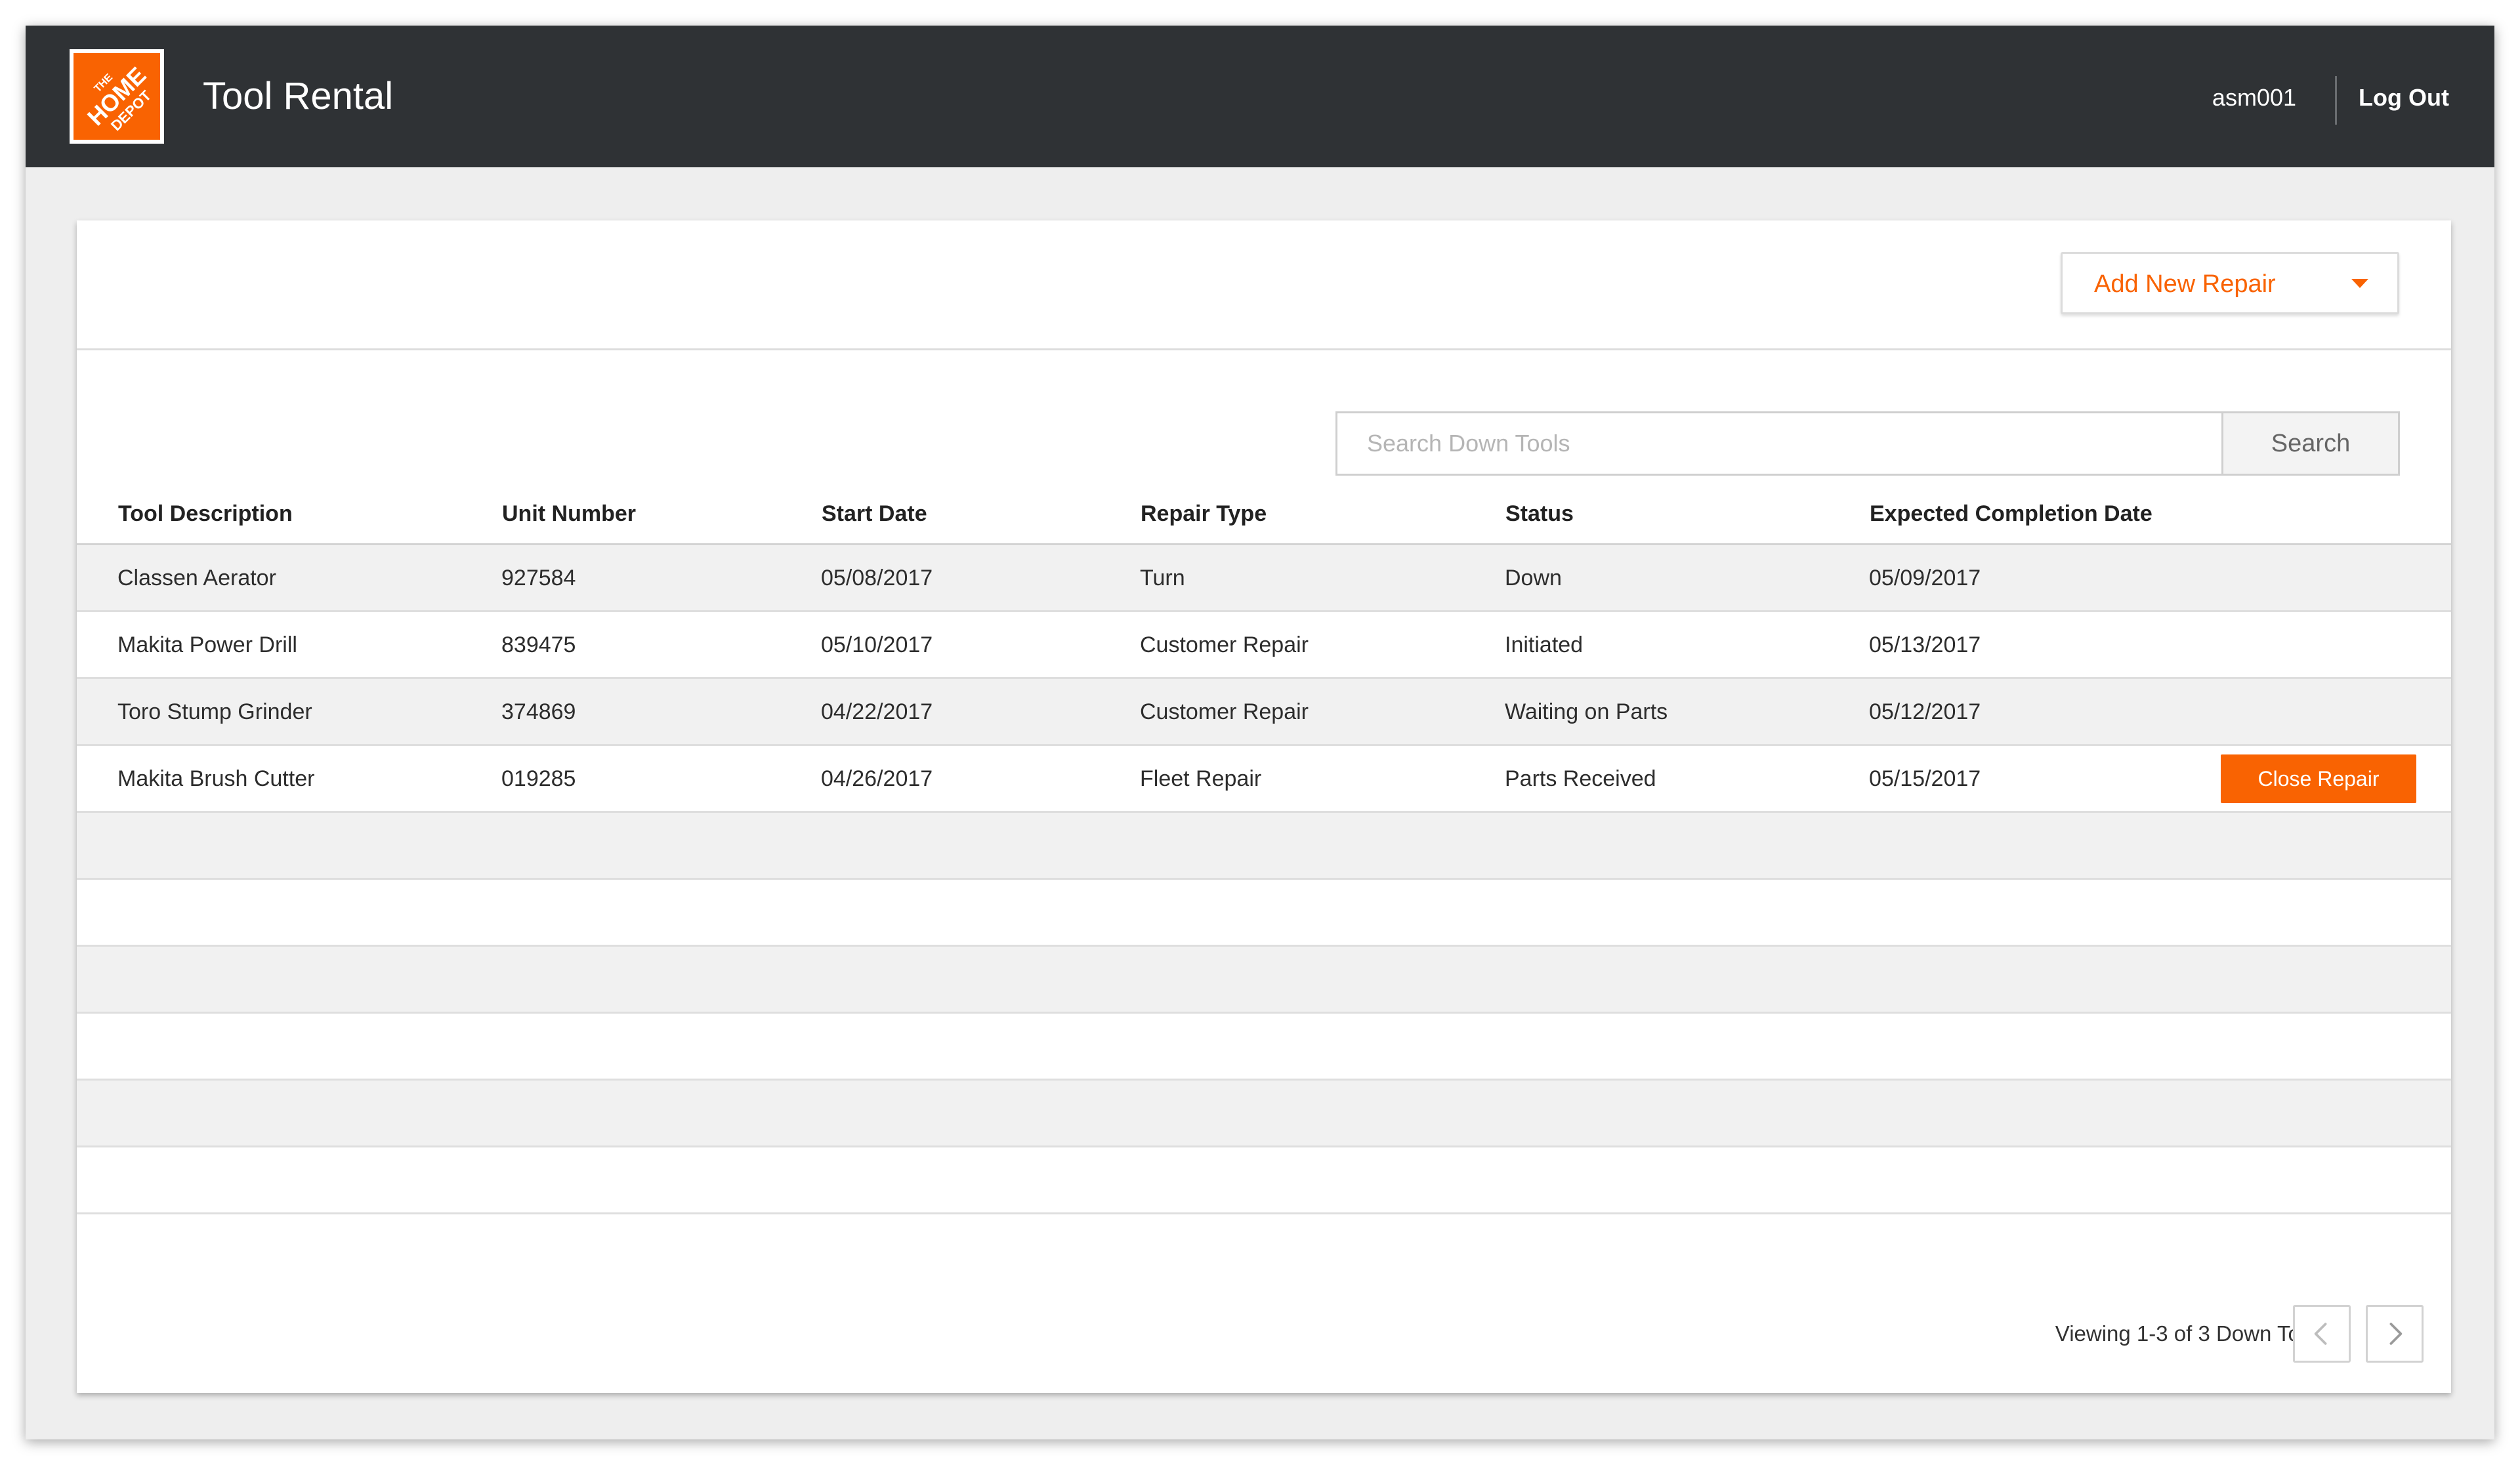  I want to click on column-header-unit-number: Unit Number, so click(569, 513).